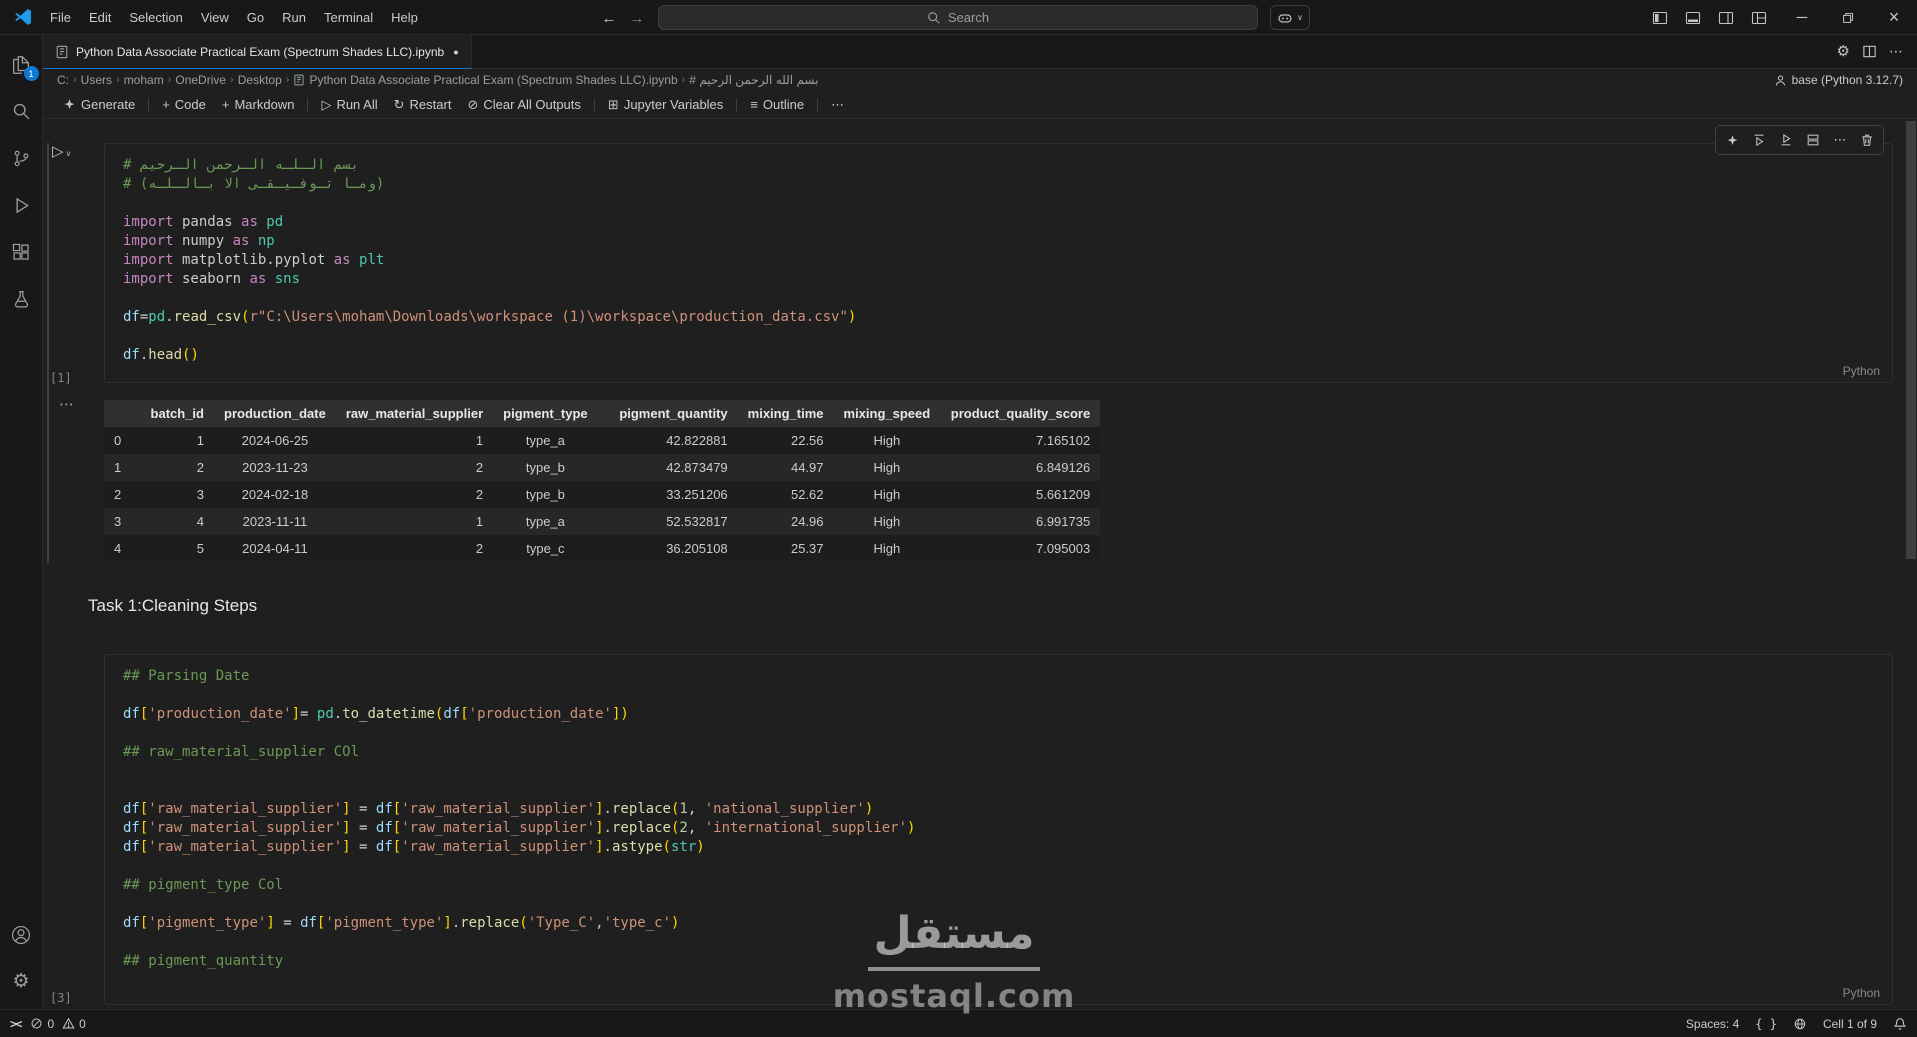 Image resolution: width=1917 pixels, height=1037 pixels. What do you see at coordinates (99, 104) in the screenshot?
I see `generate-button: Generate` at bounding box center [99, 104].